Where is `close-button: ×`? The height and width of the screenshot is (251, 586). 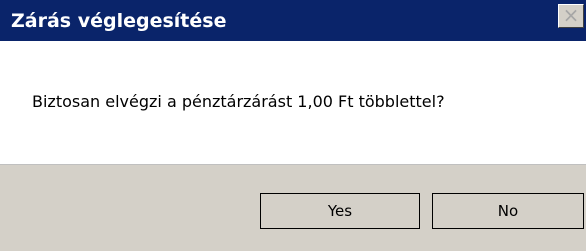
close-button: × is located at coordinates (571, 16).